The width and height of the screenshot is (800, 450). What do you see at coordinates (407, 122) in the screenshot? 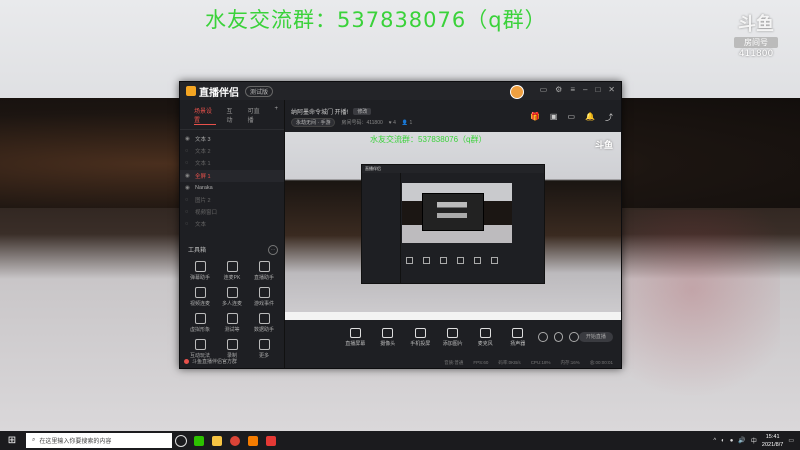
I see `viewer-count: 👤 1` at bounding box center [407, 122].